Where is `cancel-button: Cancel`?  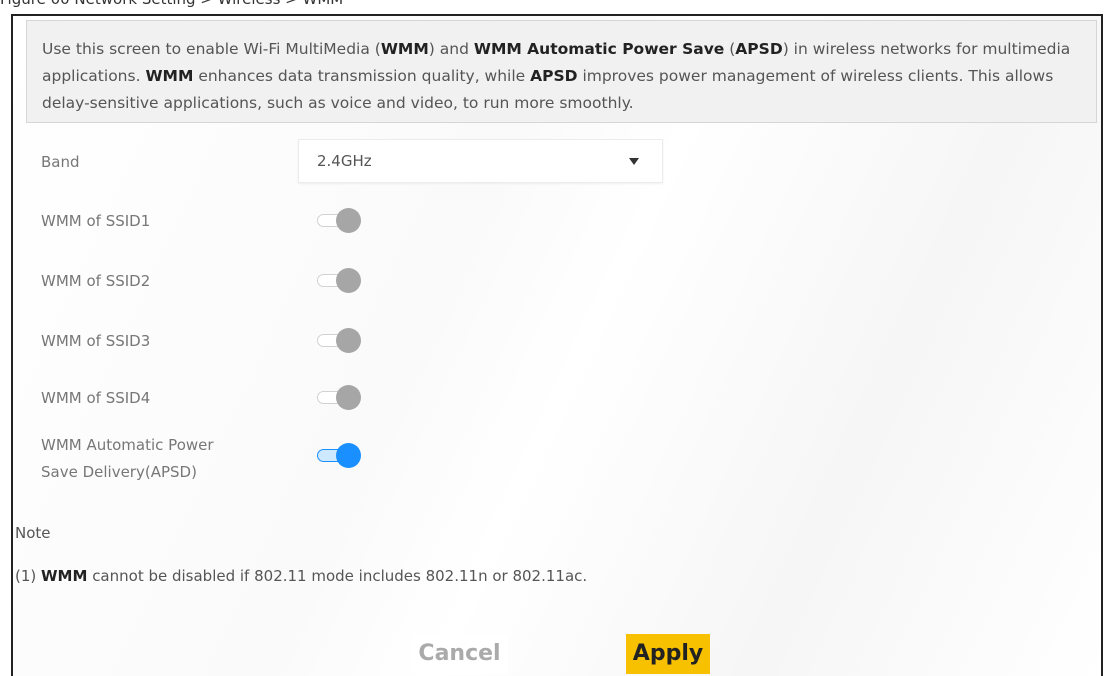
cancel-button: Cancel is located at coordinates (459, 654).